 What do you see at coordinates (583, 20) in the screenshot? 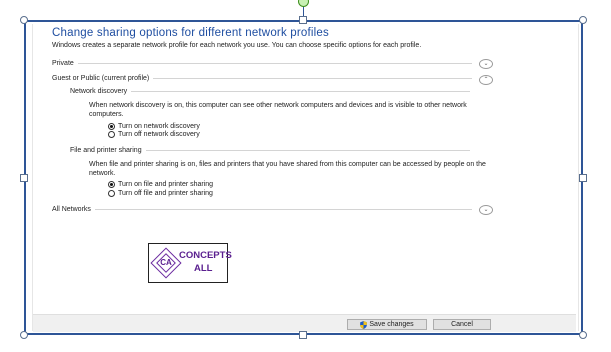
I see `resize-handle-top-right` at bounding box center [583, 20].